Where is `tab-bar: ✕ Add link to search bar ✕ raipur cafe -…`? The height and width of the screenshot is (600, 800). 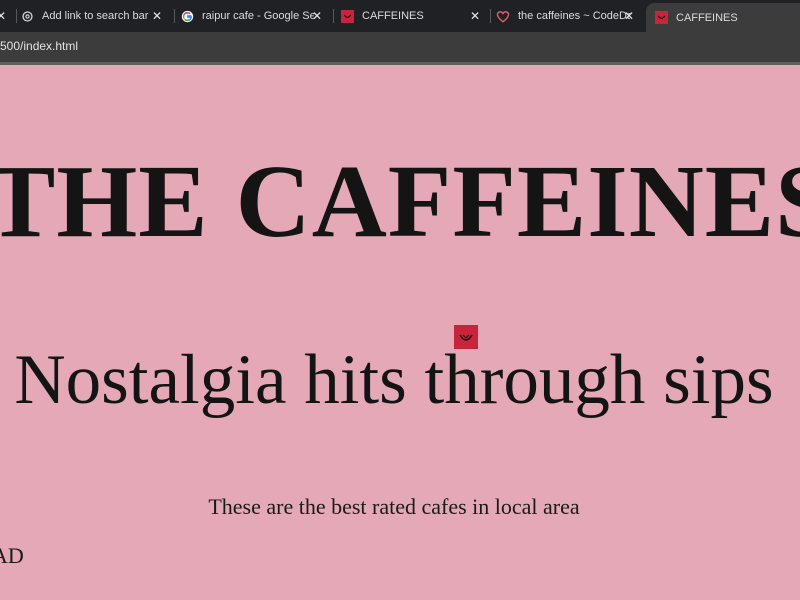
tab-bar: ✕ Add link to search bar ✕ raipur cafe -… is located at coordinates (400, 16).